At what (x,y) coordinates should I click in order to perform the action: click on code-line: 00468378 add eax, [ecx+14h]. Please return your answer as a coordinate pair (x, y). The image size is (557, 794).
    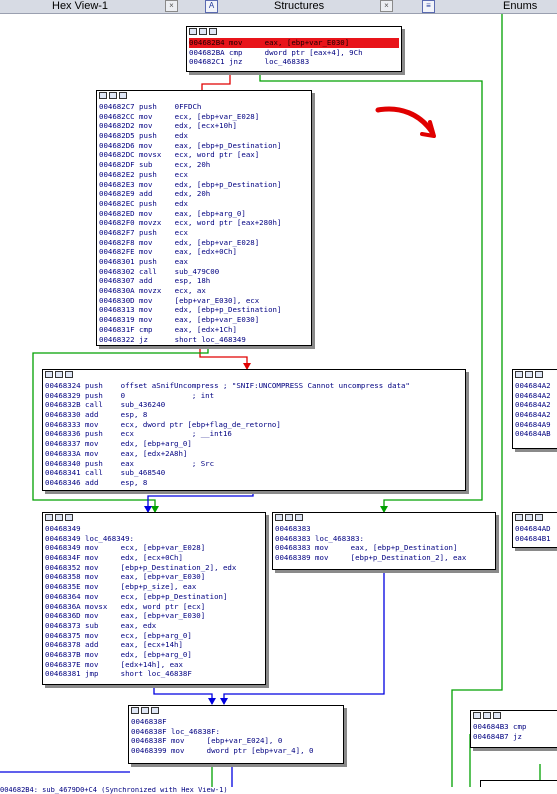
    Looking at the image, I should click on (154, 645).